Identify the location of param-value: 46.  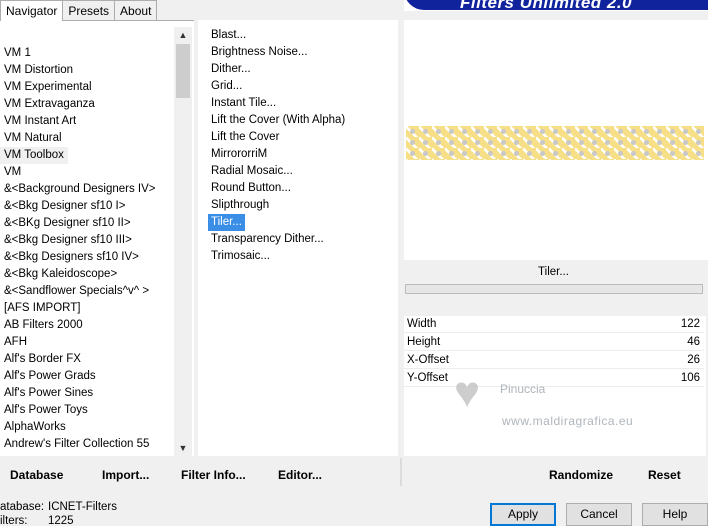
(693, 342).